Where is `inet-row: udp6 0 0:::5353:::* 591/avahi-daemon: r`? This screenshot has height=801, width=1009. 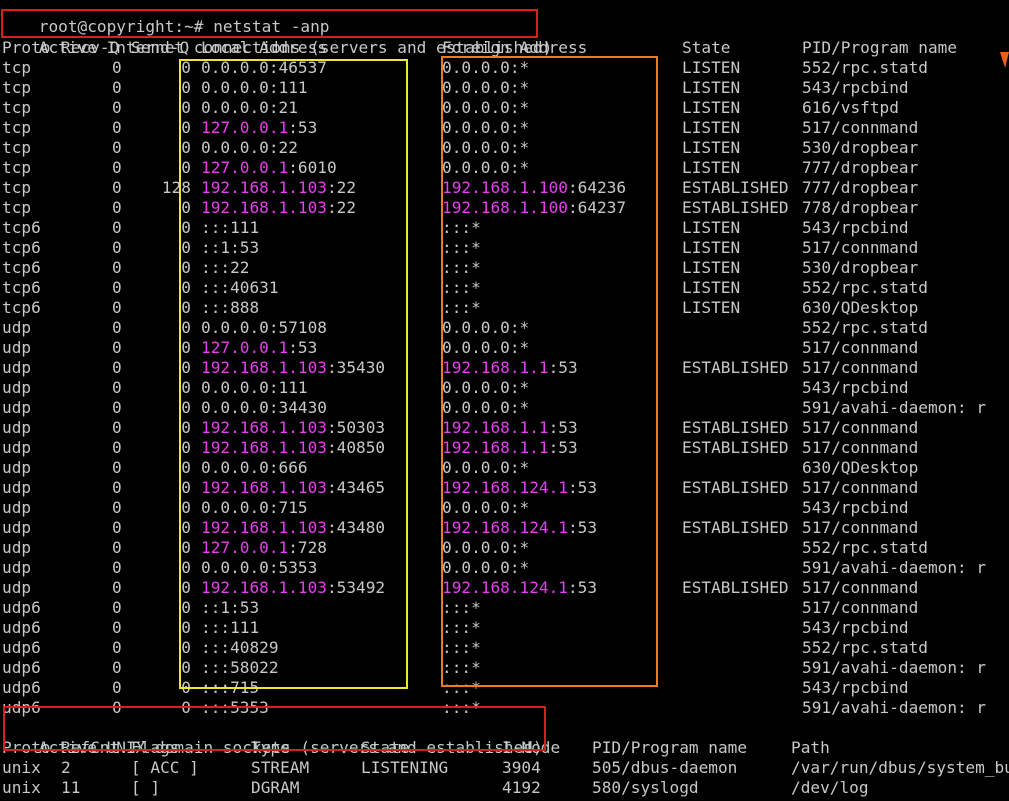
inet-row: udp6 0 0:::5353:::* 591/avahi-daemon: r is located at coordinates (504, 708).